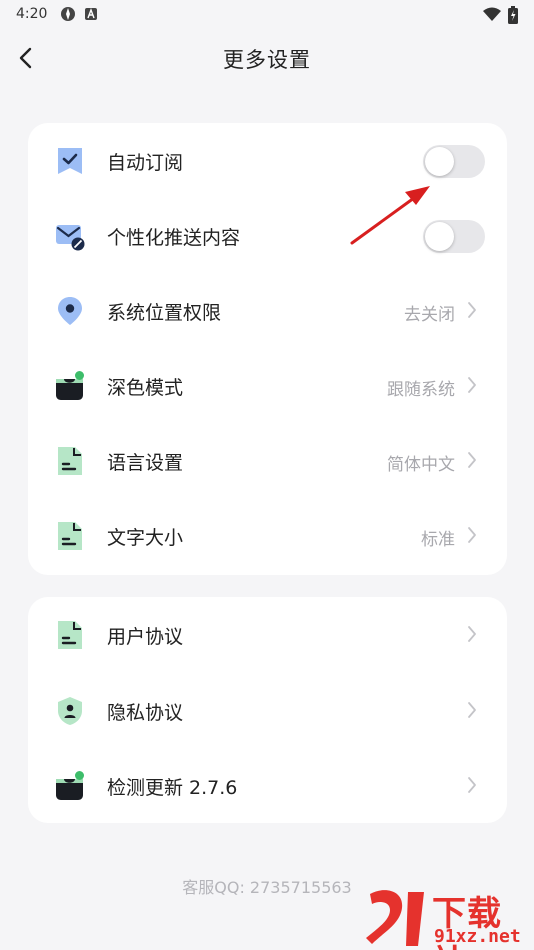  Describe the element at coordinates (267, 634) in the screenshot. I see `setting-user-agreement: 用户协议` at that location.